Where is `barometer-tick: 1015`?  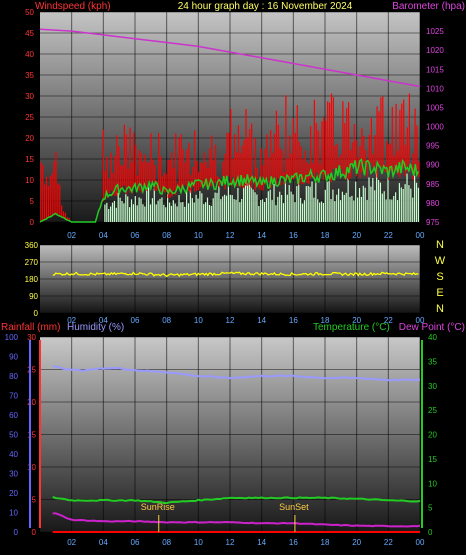 barometer-tick: 1015 is located at coordinates (435, 69).